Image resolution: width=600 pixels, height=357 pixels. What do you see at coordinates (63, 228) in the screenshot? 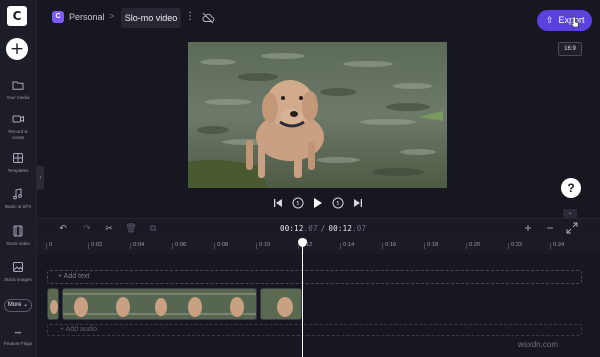
I see `undo-icon: ↶` at bounding box center [63, 228].